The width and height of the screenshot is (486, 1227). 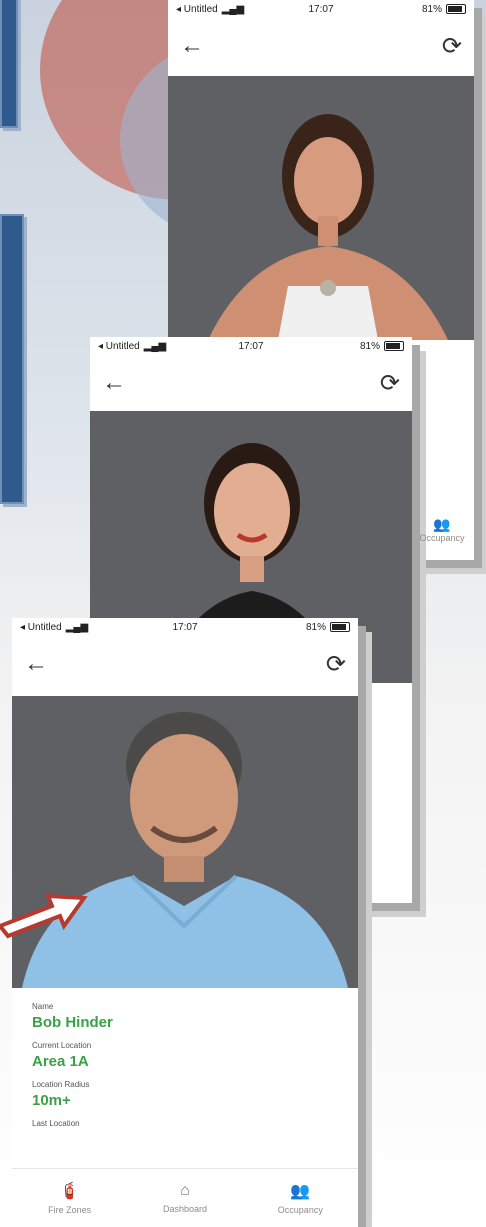 What do you see at coordinates (43, 1006) in the screenshot?
I see `field-label: Name` at bounding box center [43, 1006].